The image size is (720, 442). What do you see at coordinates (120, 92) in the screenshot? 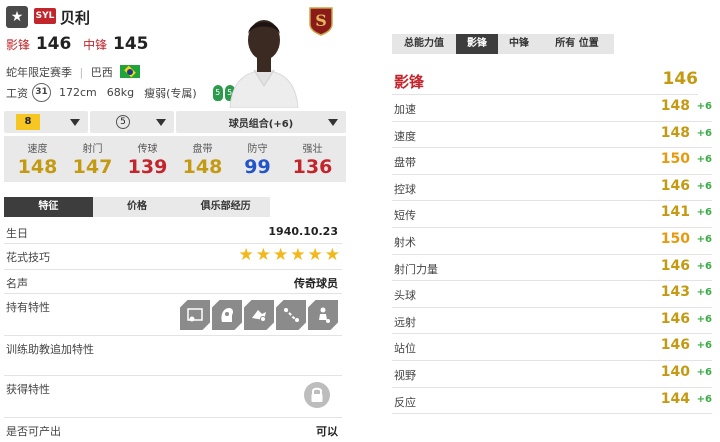
I see `player-meta: 工资 31 172cm 68kg 瘦弱(专属) 5 5` at bounding box center [120, 92].